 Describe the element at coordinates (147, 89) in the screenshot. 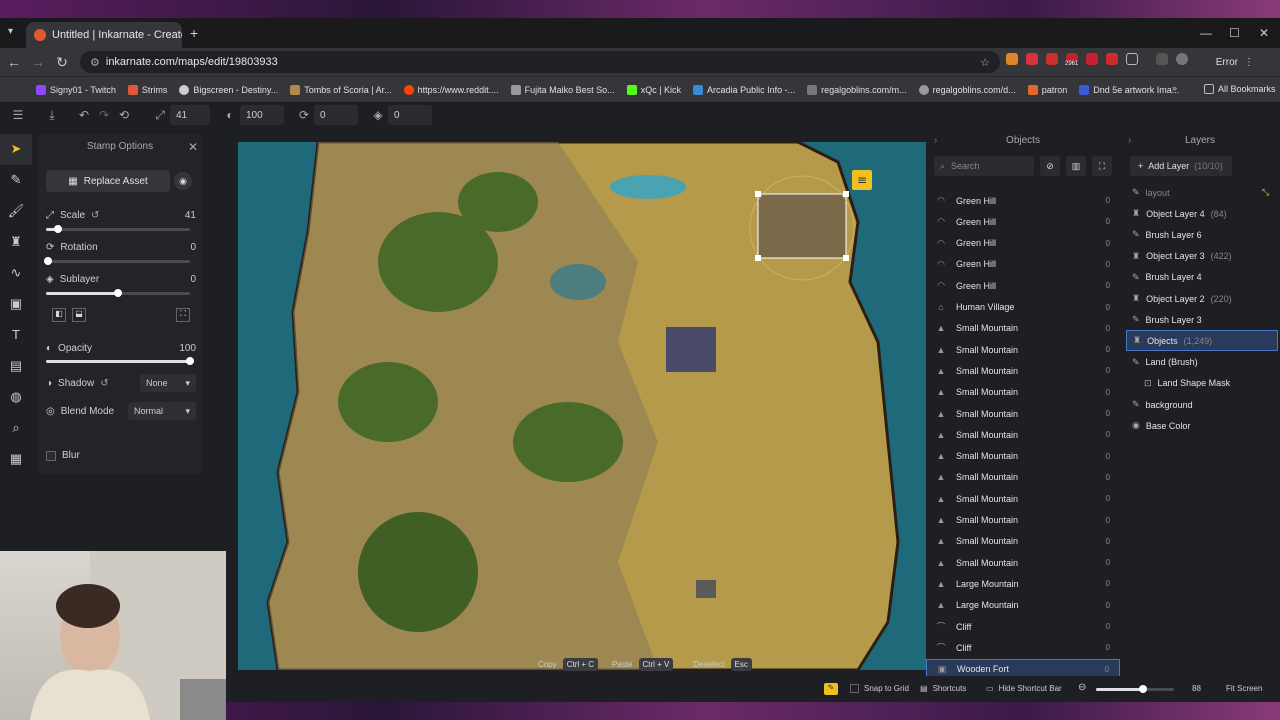

I see `bookmark-item: Strims` at that location.